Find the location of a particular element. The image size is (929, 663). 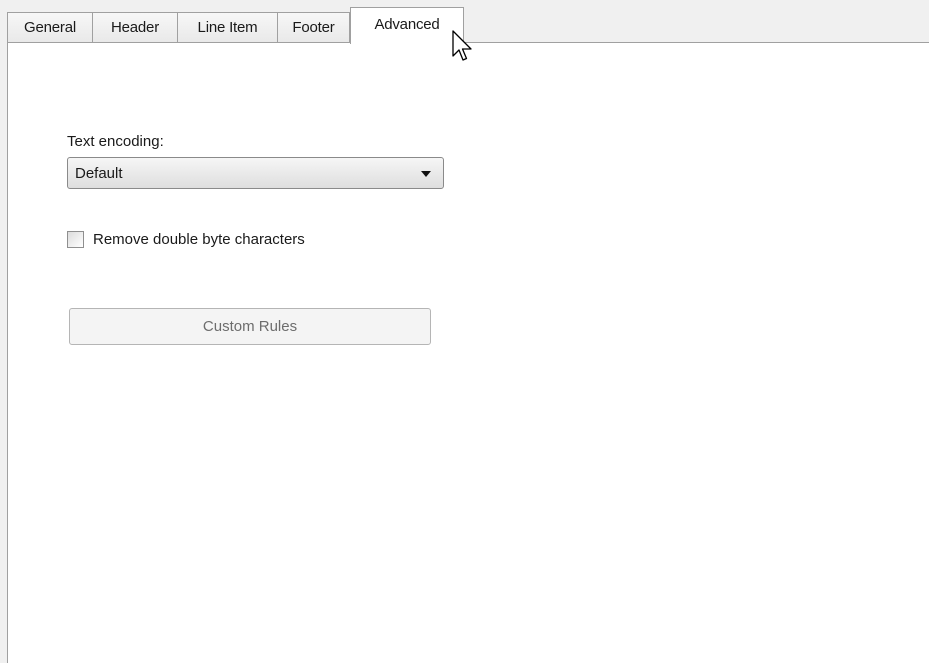

tab-label: Advanced is located at coordinates (407, 24).